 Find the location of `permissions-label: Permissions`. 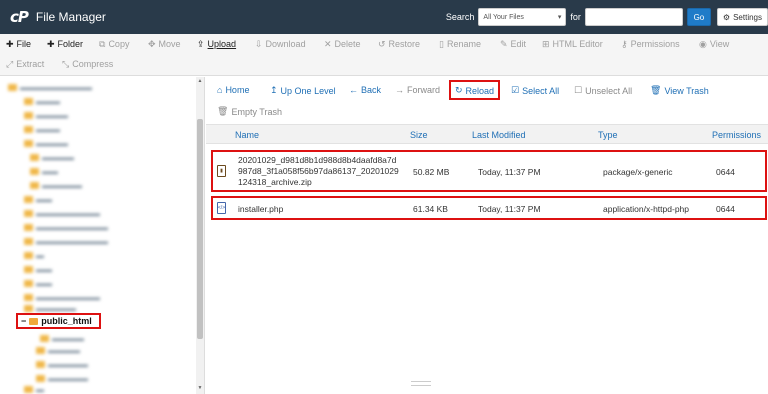

permissions-label: Permissions is located at coordinates (655, 44).